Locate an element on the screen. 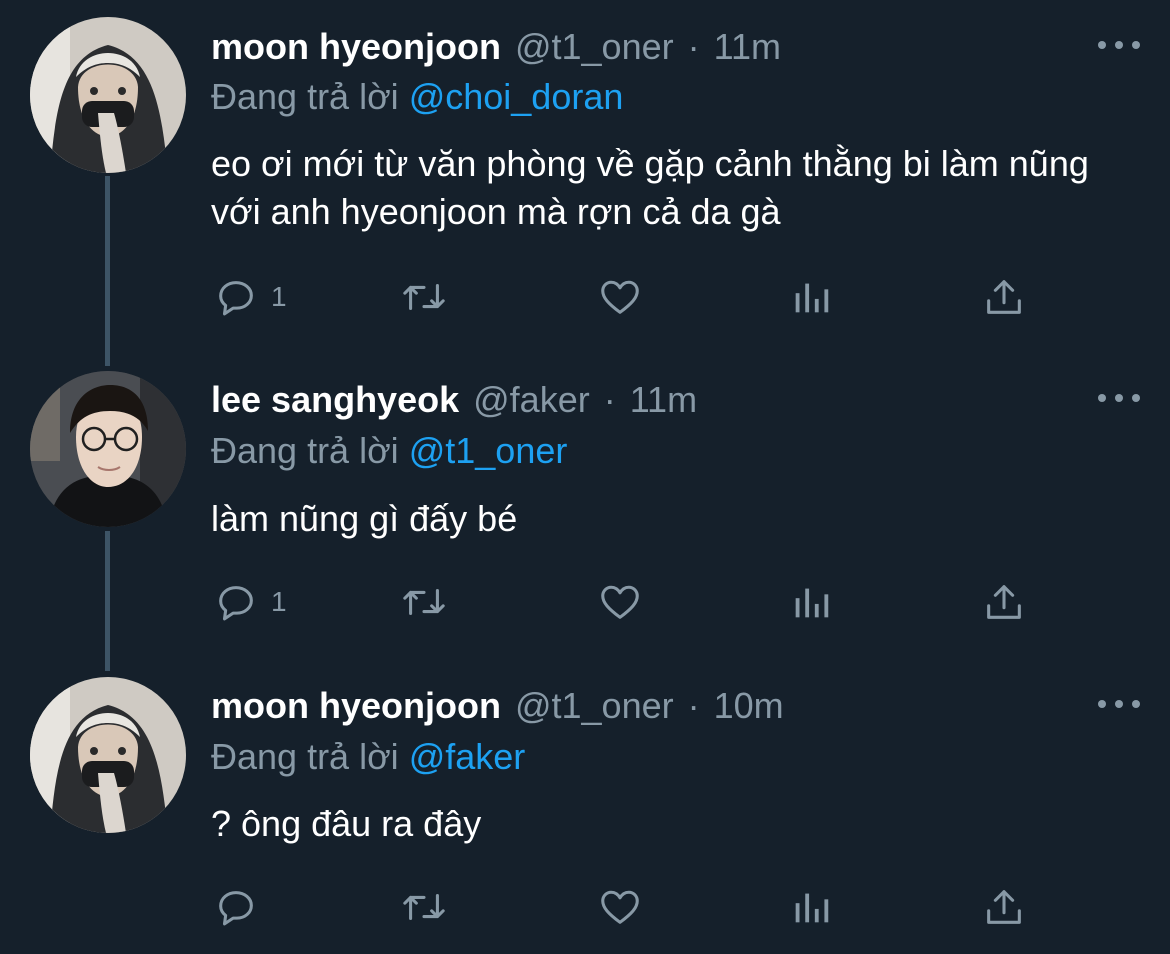 This screenshot has width=1170, height=954. replying-to: Đang trả lời @t1_oner is located at coordinates (389, 451).